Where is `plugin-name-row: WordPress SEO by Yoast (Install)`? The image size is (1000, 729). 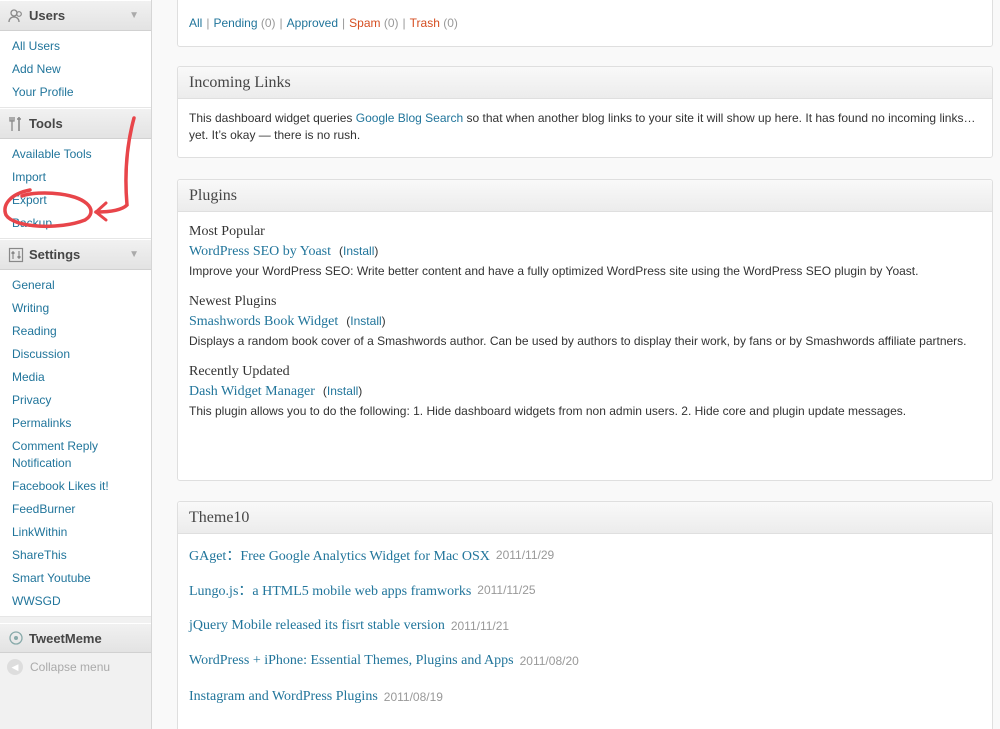
plugin-name-row: WordPress SEO by Yoast (Install) is located at coordinates (585, 252).